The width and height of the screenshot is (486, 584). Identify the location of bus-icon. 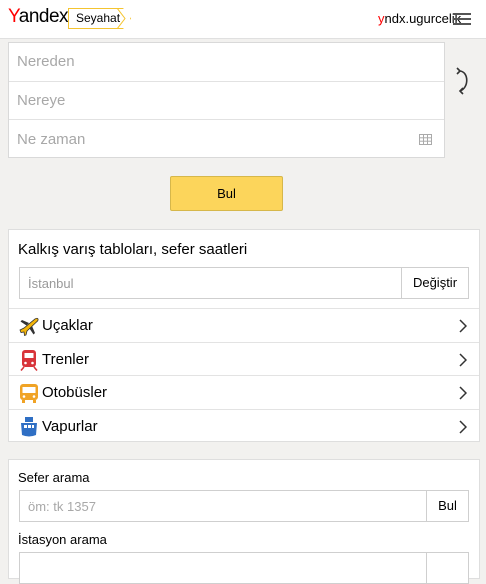
(29, 394).